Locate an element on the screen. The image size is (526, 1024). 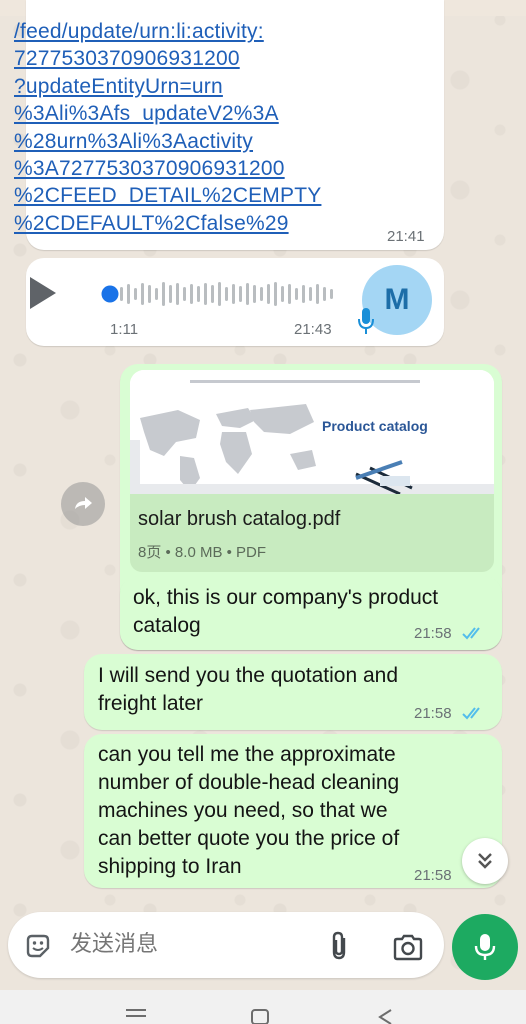
voice-record-button is located at coordinates (485, 947).